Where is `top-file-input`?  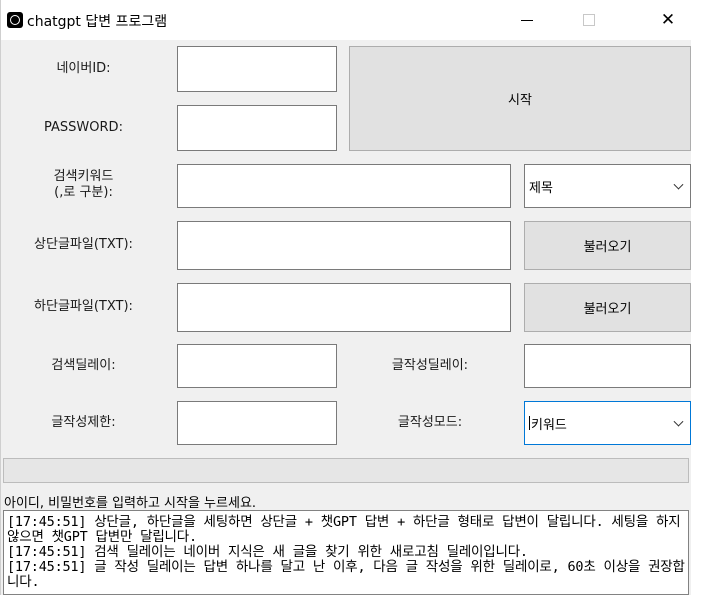
top-file-input is located at coordinates (344, 245).